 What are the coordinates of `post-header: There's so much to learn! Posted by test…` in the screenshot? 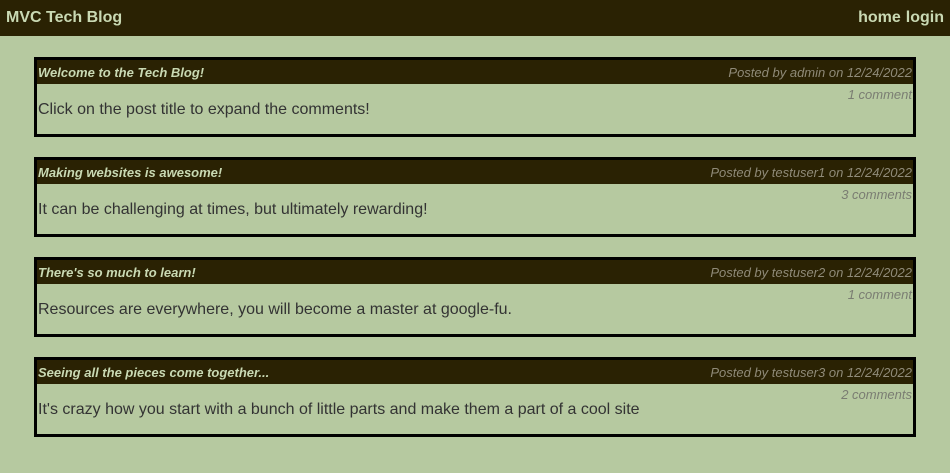 It's located at (475, 272).